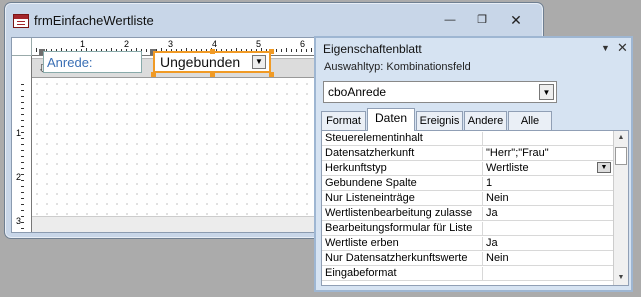 This screenshot has height=297, width=641. Describe the element at coordinates (485, 120) in the screenshot. I see `tab-andere: Andere` at that location.